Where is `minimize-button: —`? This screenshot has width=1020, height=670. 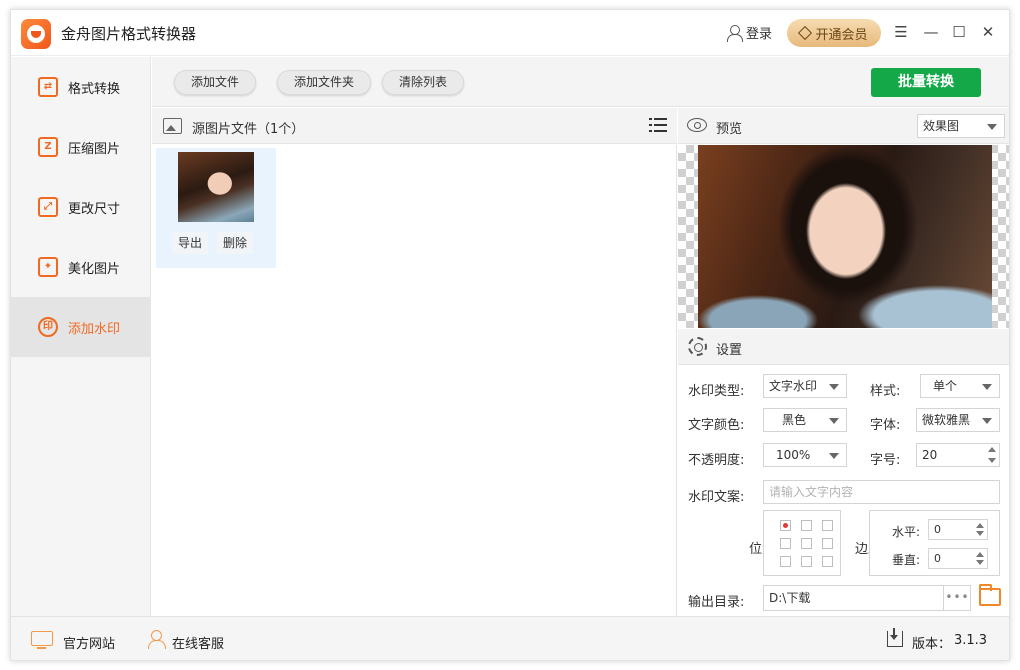 minimize-button: — is located at coordinates (931, 32).